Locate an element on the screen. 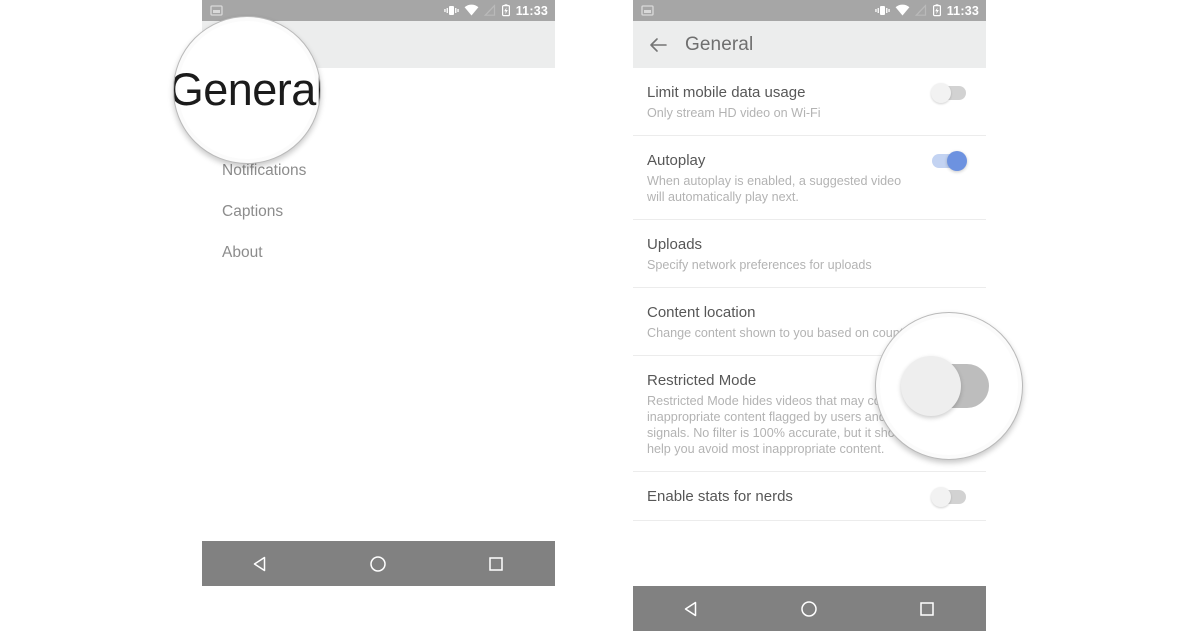 The height and width of the screenshot is (631, 1200). magnifier-general-label: General is located at coordinates (247, 90).